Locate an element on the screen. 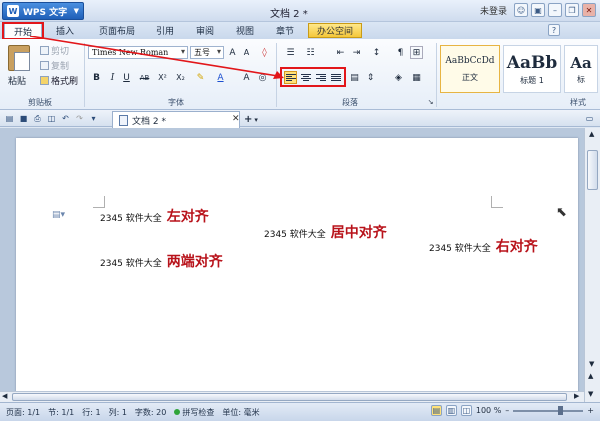 This screenshot has height=421, width=600. style-heading-1: AaBb 标题 1 is located at coordinates (532, 69).